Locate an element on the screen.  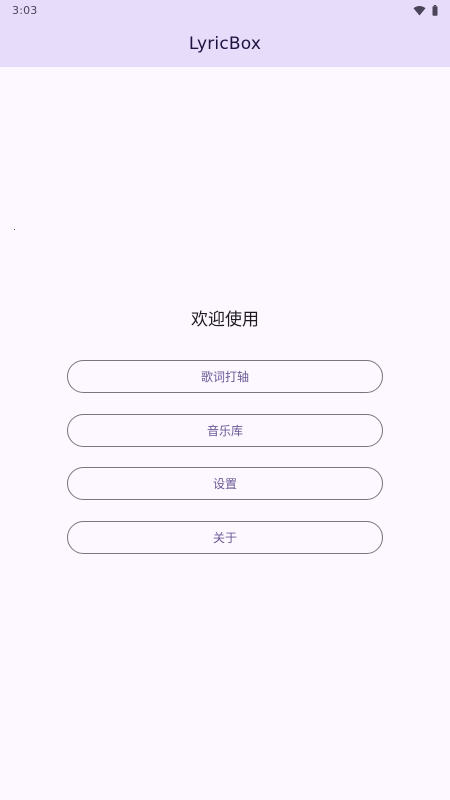
app-title: LyricBox is located at coordinates (225, 43).